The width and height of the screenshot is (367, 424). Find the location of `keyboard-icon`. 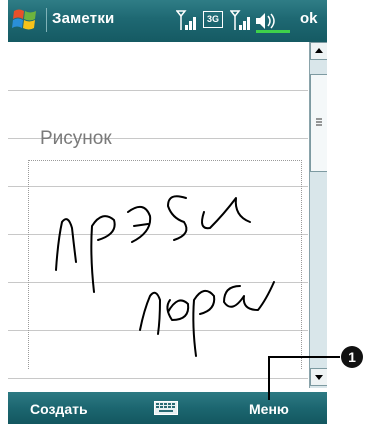

keyboard-icon is located at coordinates (166, 408).